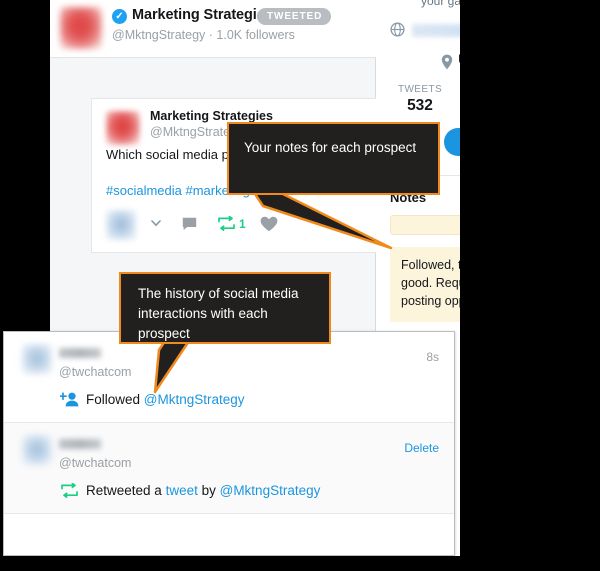  What do you see at coordinates (420, 105) in the screenshot?
I see `stat-tweets-value: 532` at bounding box center [420, 105].